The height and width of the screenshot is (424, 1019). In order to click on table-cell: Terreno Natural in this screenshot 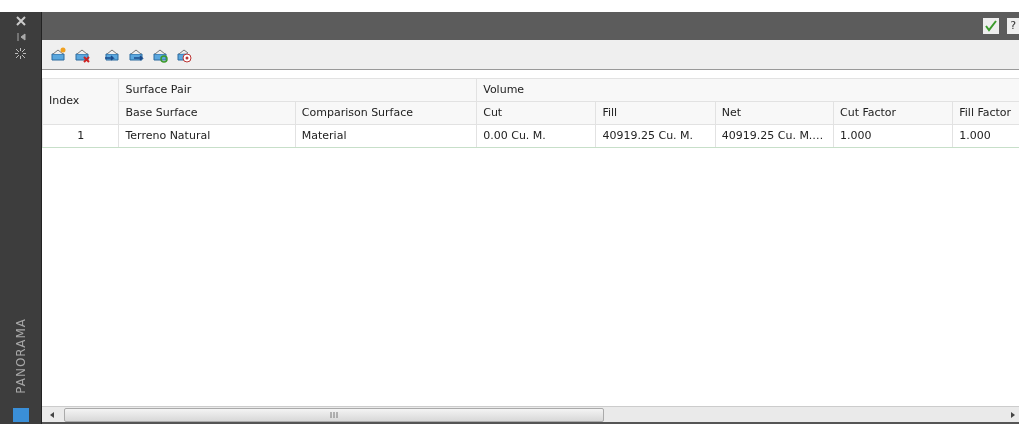, I will do `click(207, 136)`.